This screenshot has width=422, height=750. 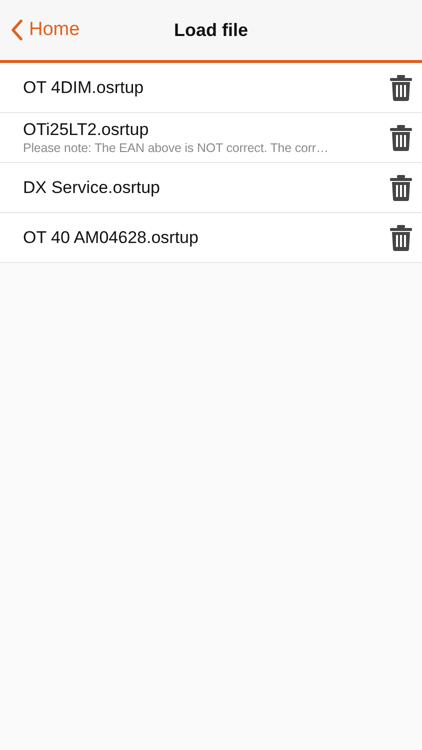 I want to click on file-name: OT 40 AM04628.osrtup, so click(x=111, y=238).